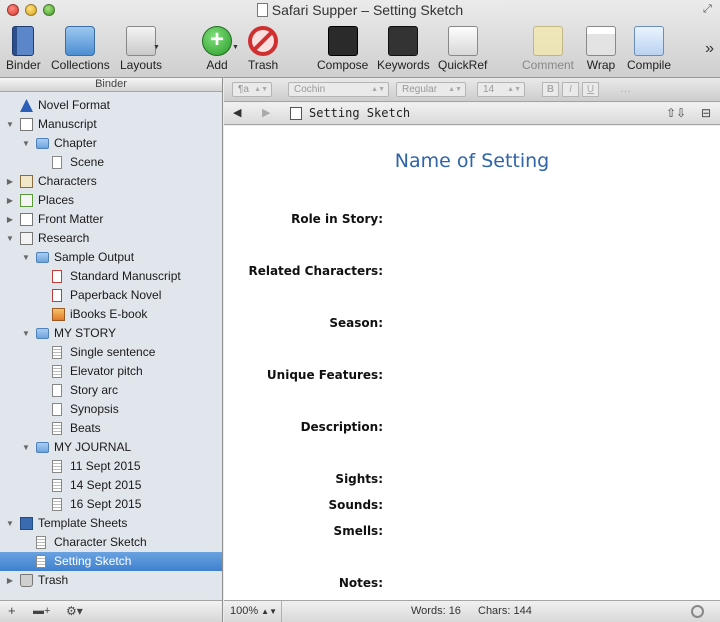 The image size is (720, 622). I want to click on binder-item: ▶ Places, so click(111, 200).